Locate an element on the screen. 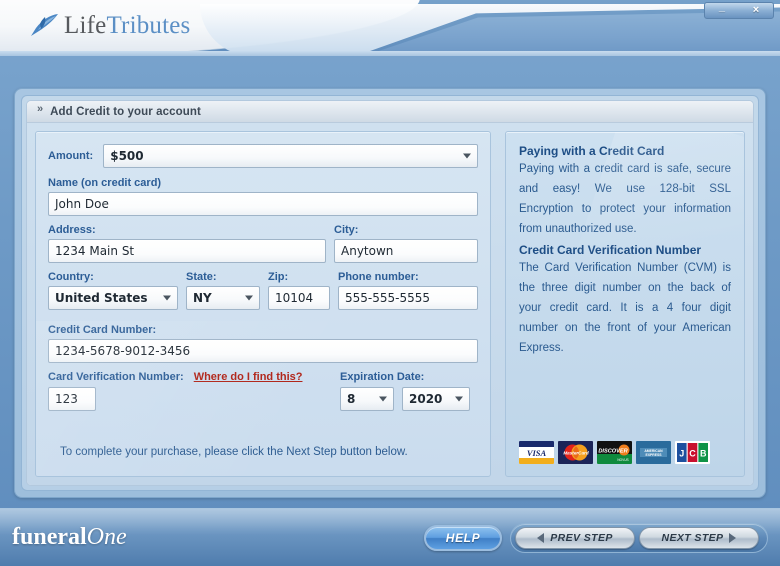 The height and width of the screenshot is (566, 780). close-button: × is located at coordinates (756, 10).